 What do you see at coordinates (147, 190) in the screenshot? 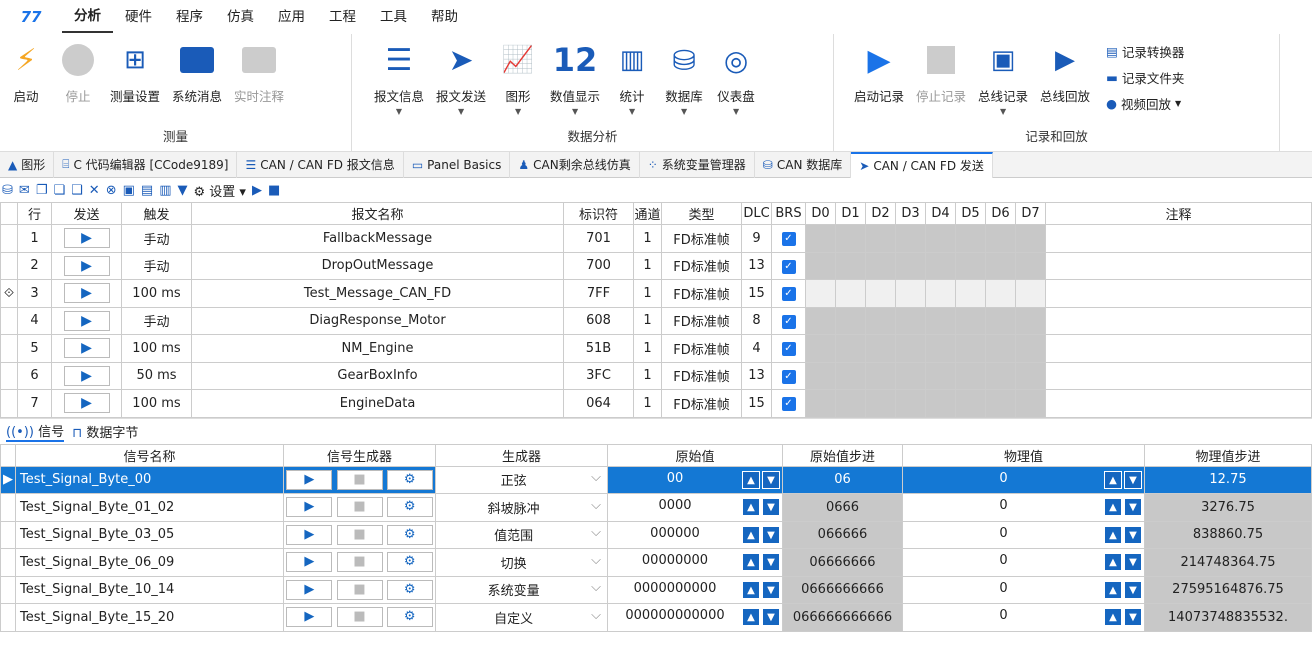
I see `save-as-icon: ▤` at bounding box center [147, 190].